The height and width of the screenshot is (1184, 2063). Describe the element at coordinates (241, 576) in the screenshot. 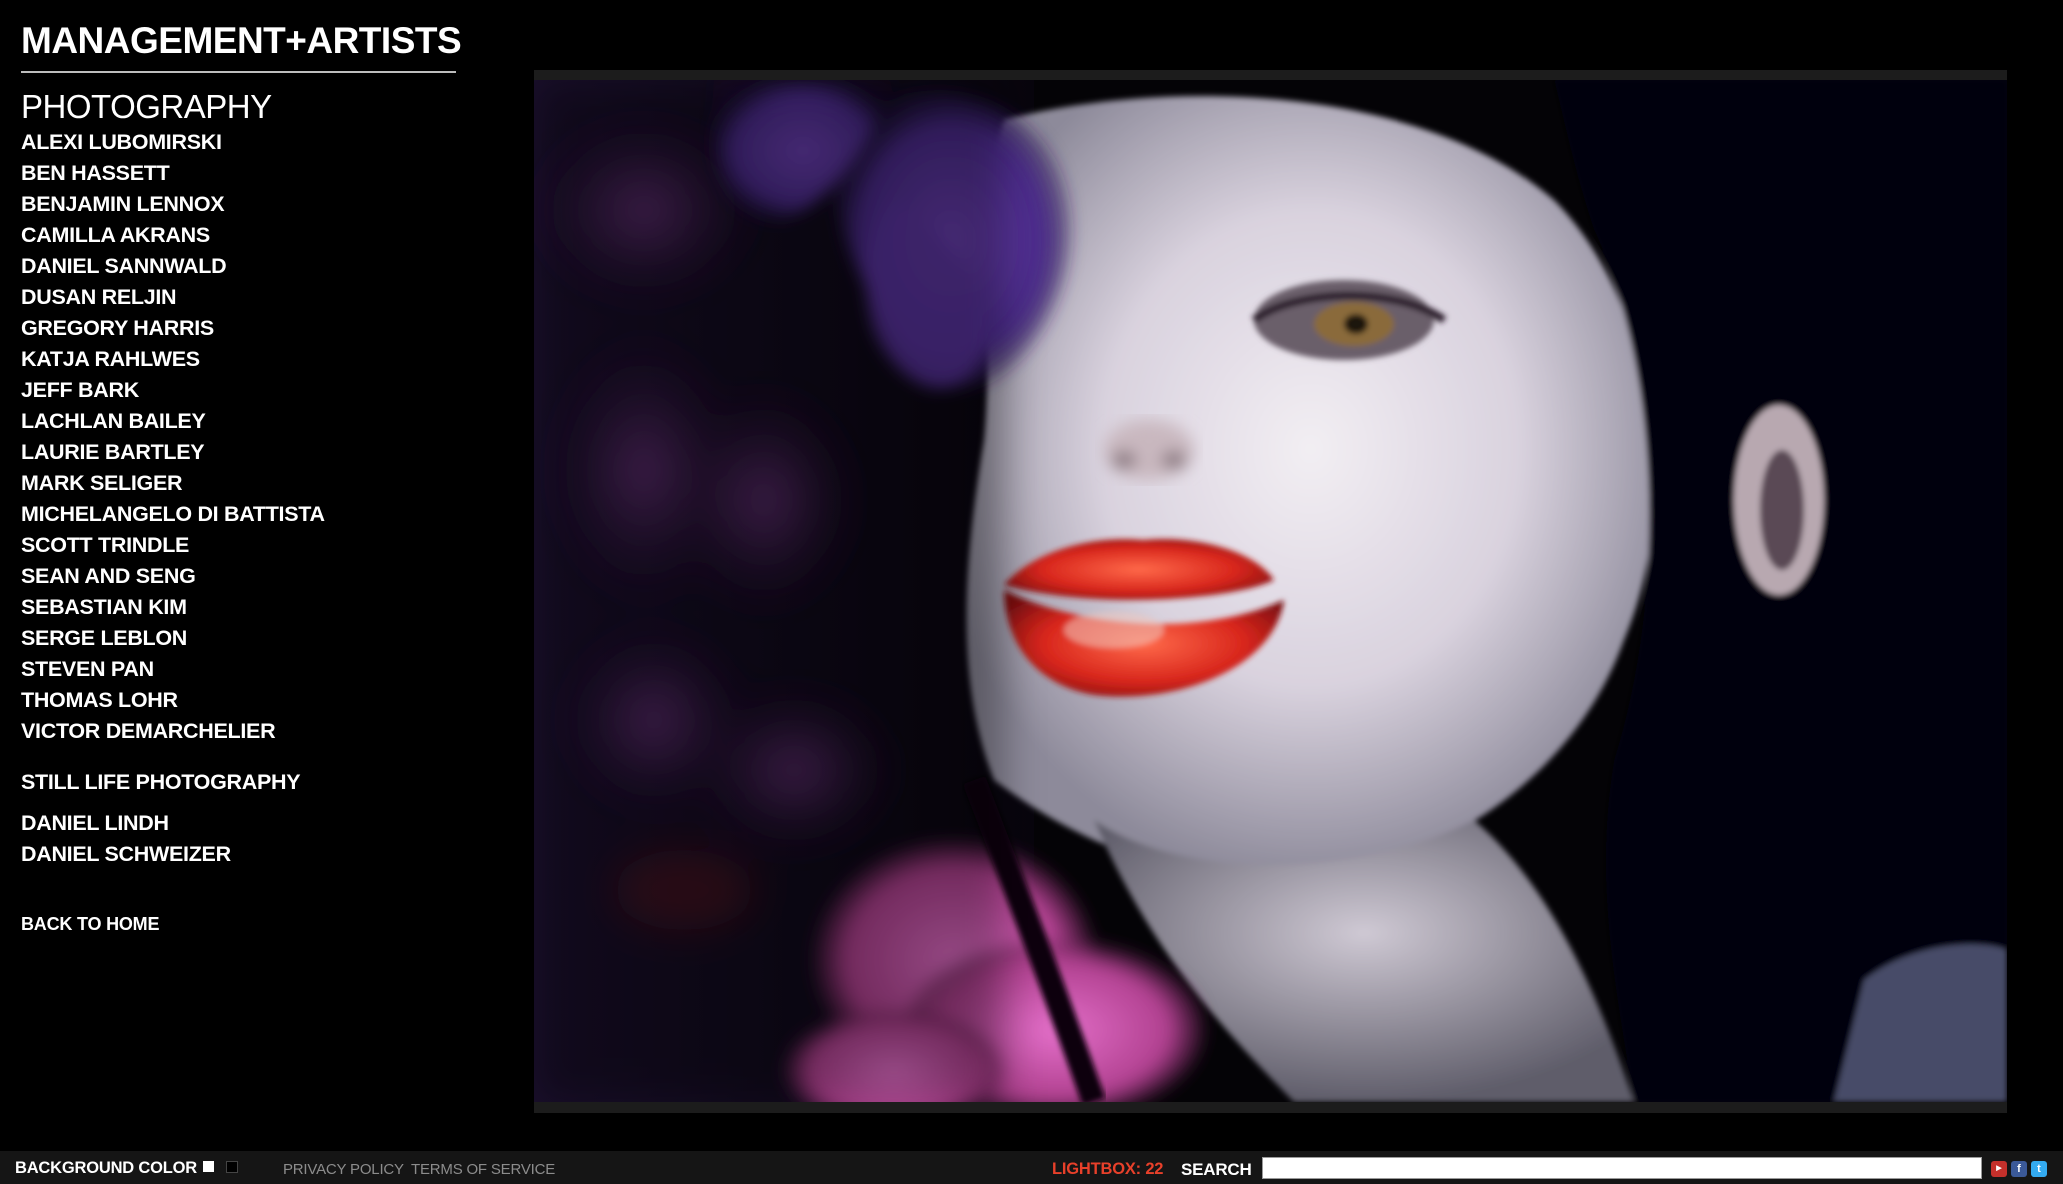

I see `artist-link: SEAN AND SENG` at that location.